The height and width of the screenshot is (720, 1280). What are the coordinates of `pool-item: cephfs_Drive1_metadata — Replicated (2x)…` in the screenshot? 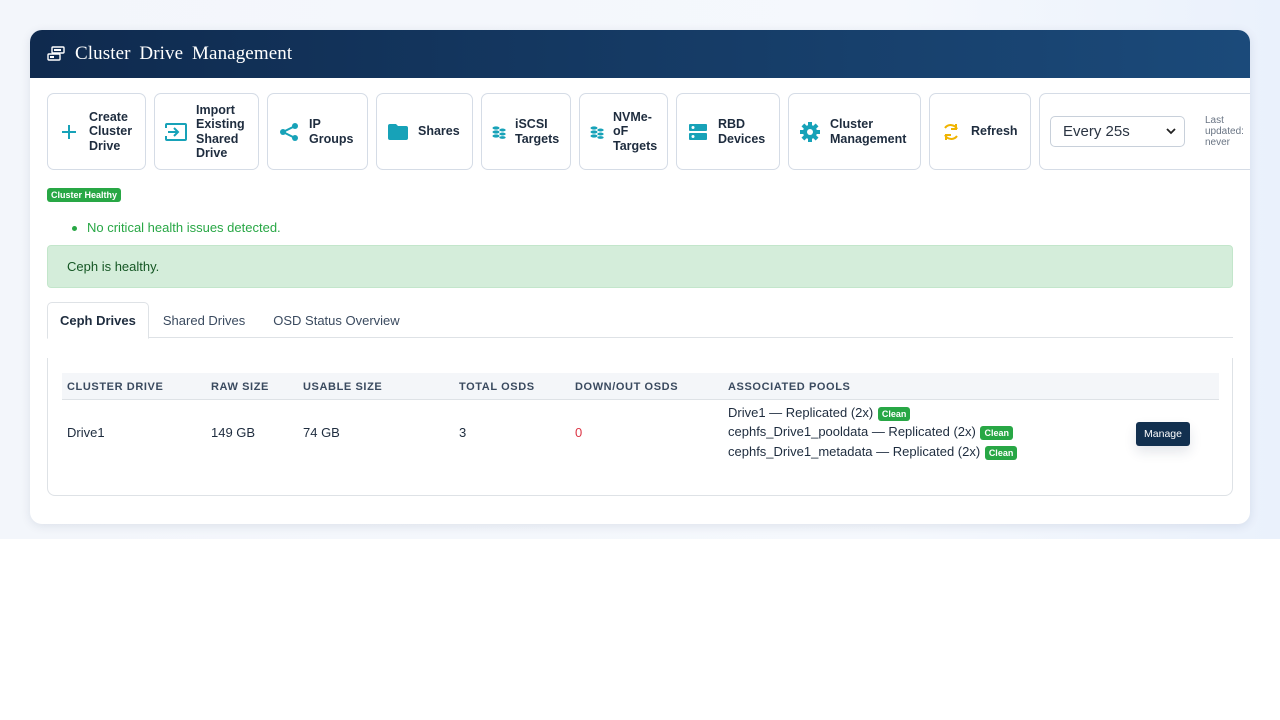 It's located at (873, 452).